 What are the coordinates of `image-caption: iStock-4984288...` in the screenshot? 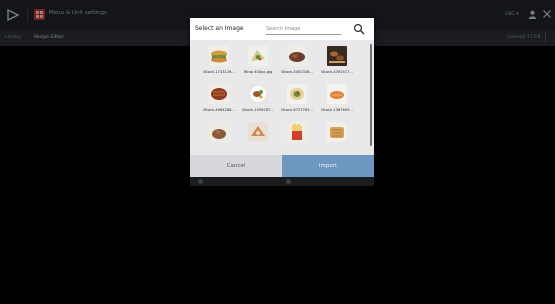 It's located at (219, 110).